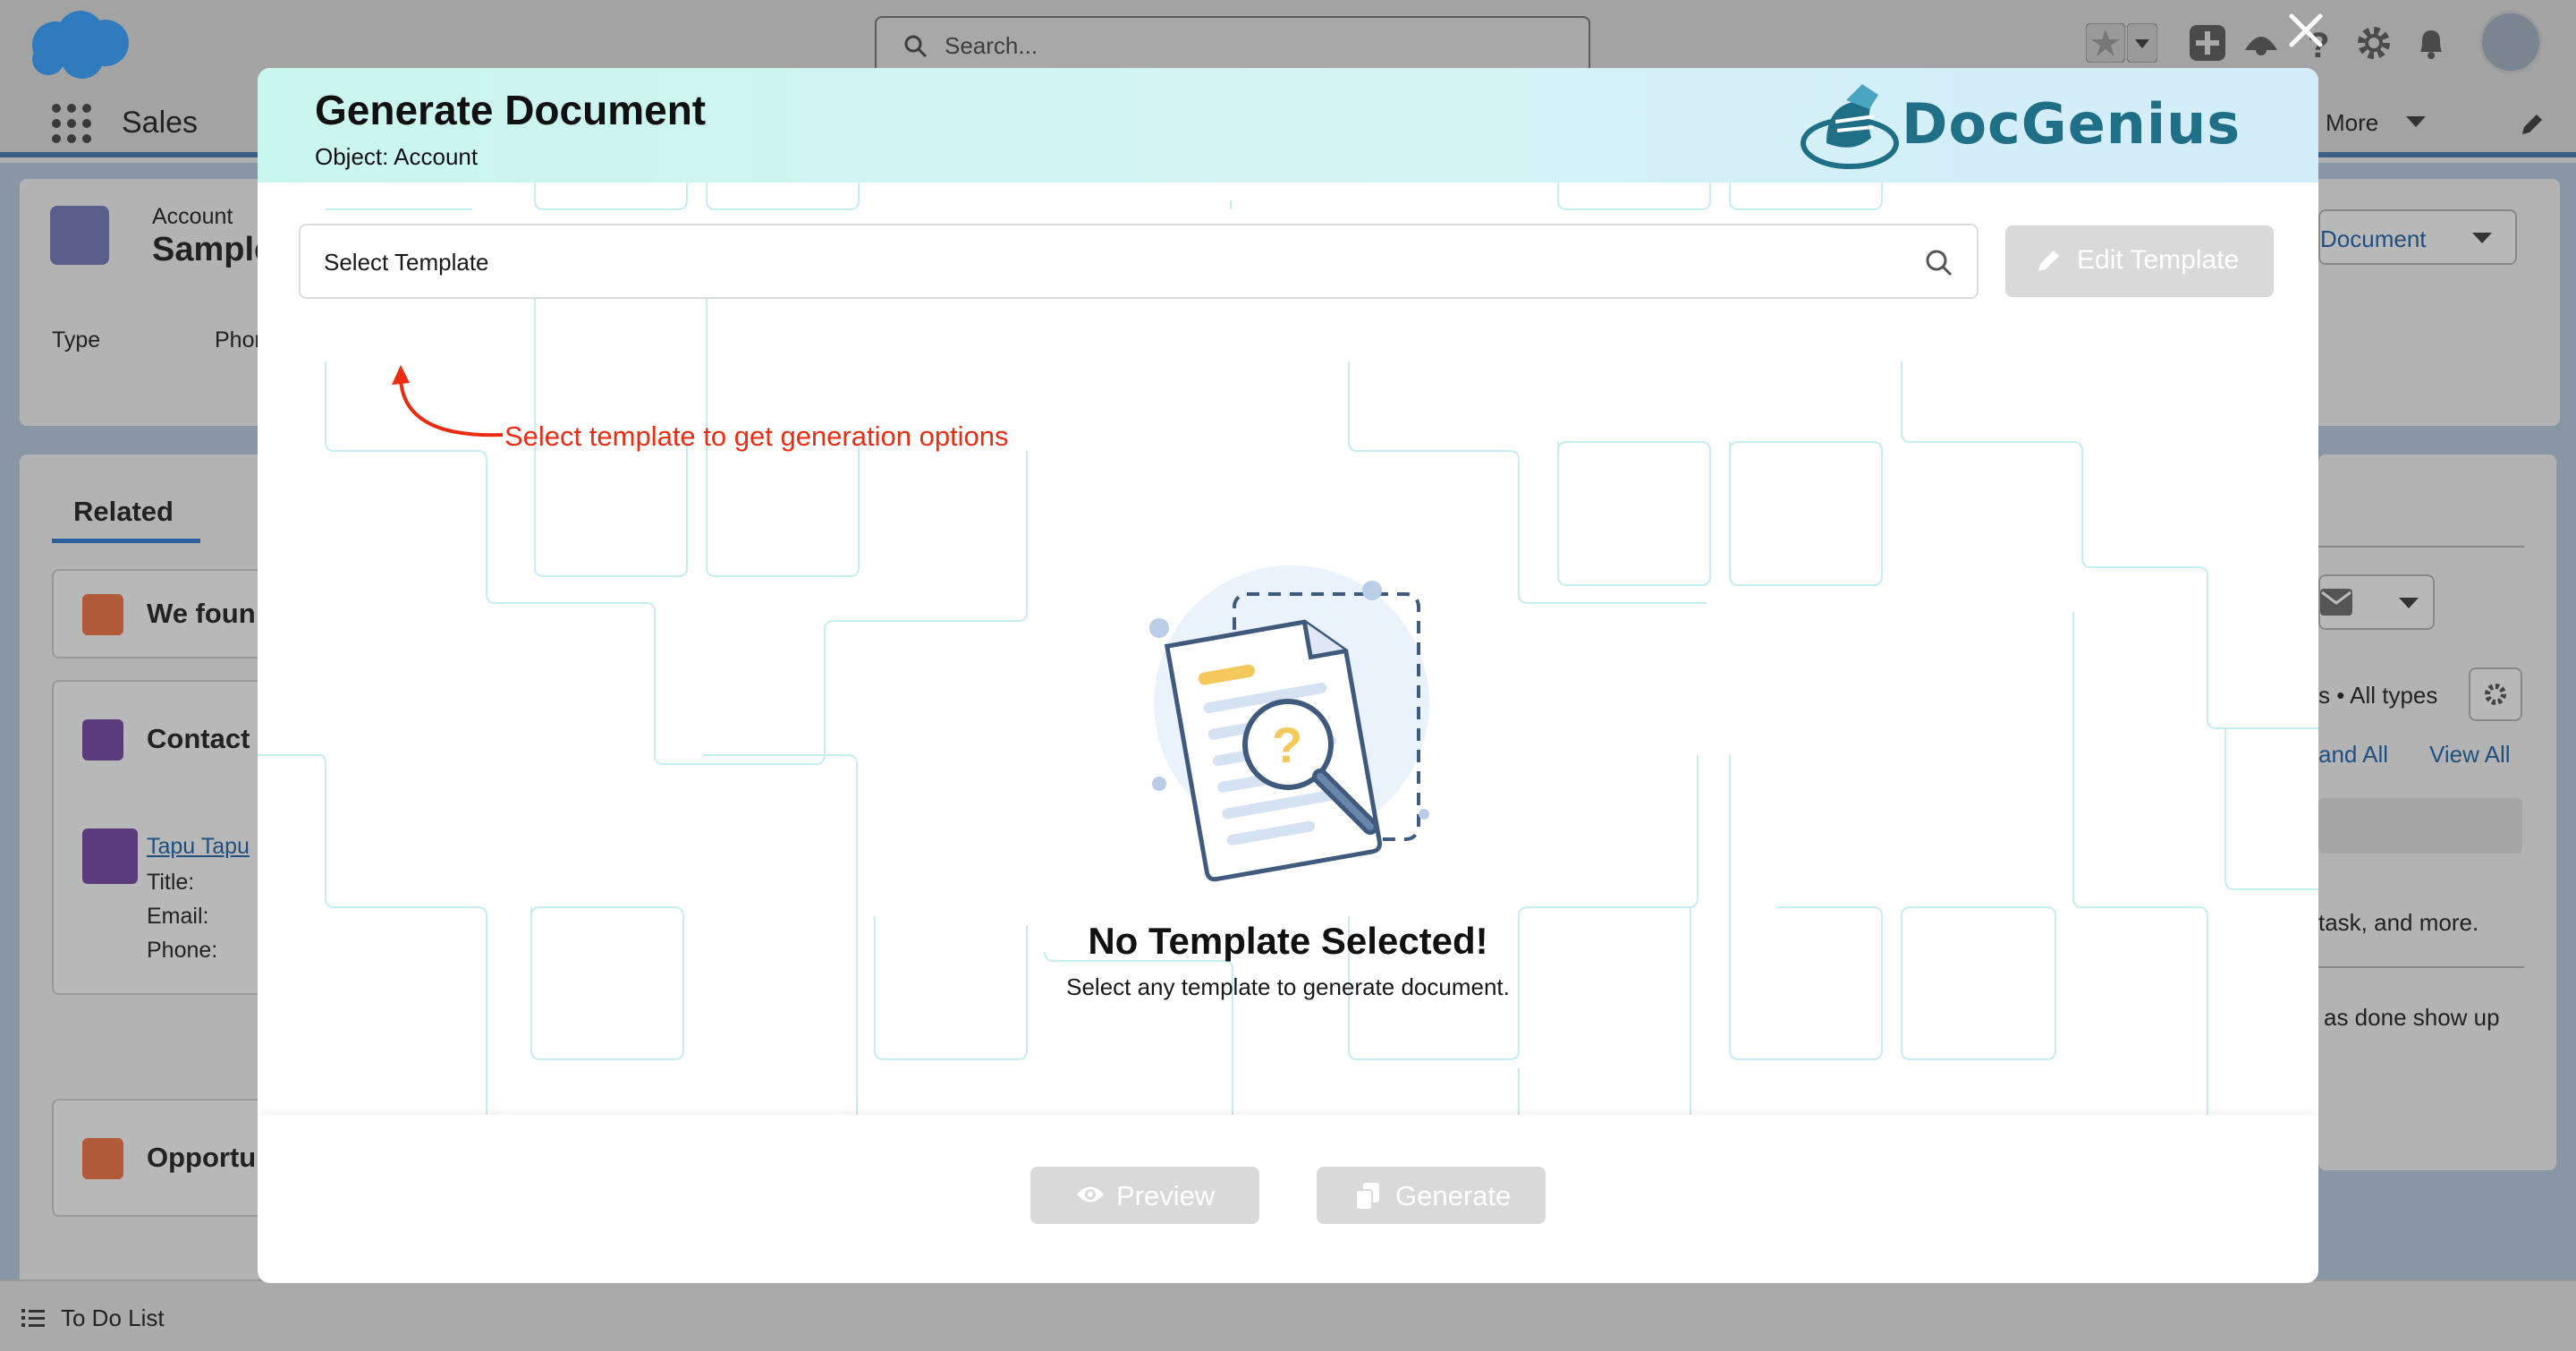 Image resolution: width=2576 pixels, height=1351 pixels. I want to click on edit-template-label: Edit Template, so click(2158, 260).